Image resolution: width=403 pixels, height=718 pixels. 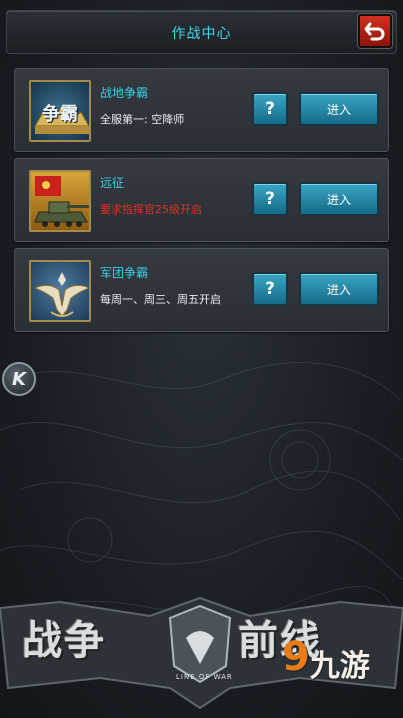 What do you see at coordinates (124, 93) in the screenshot?
I see `card-title: 战地争霸` at bounding box center [124, 93].